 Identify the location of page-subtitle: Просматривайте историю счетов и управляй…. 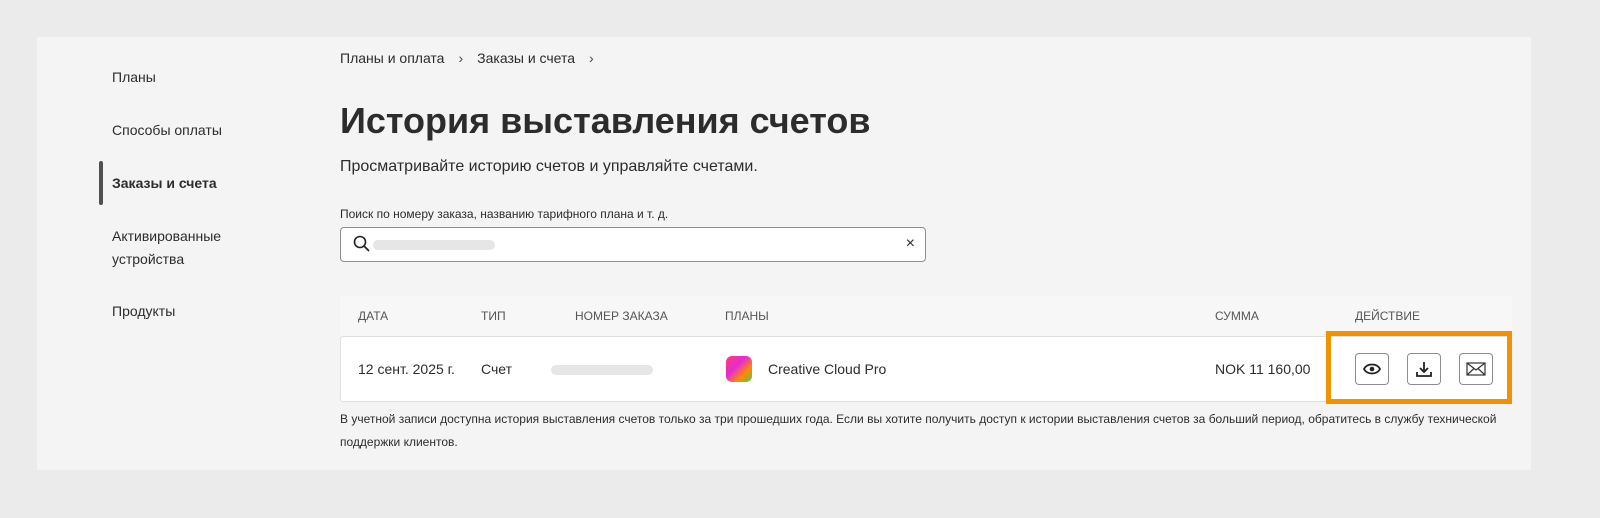
(549, 166).